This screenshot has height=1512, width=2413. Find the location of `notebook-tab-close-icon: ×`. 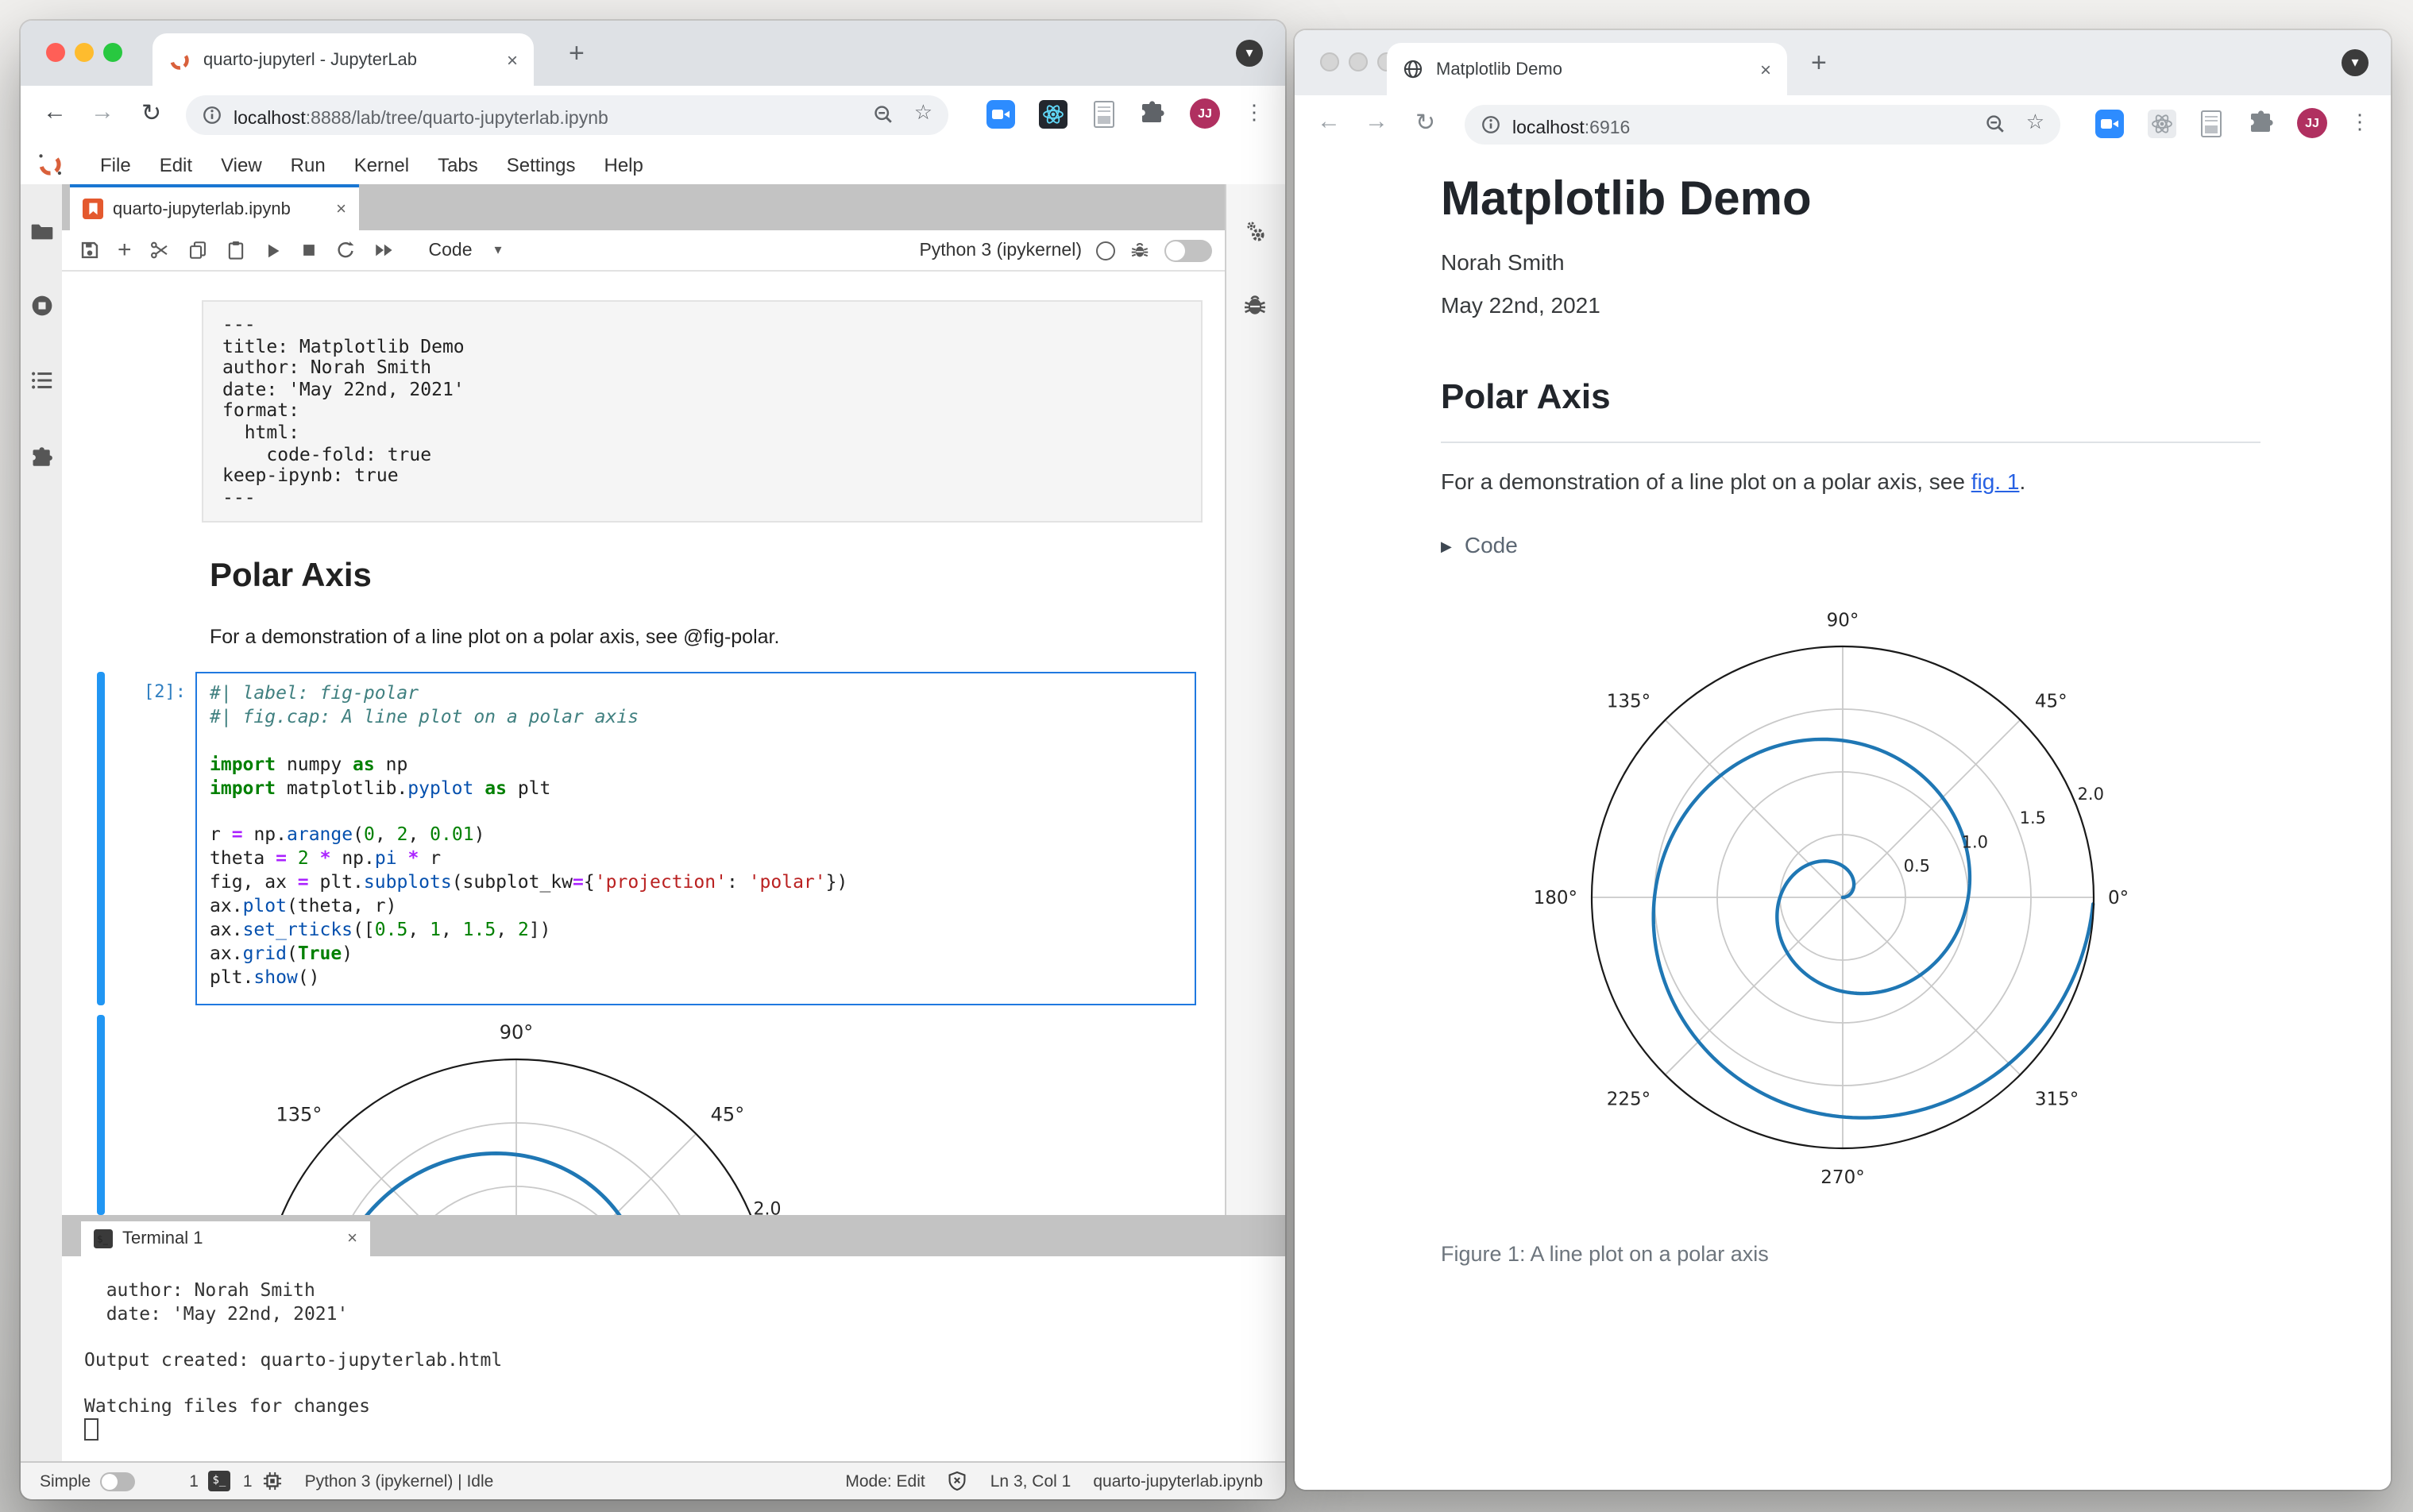

notebook-tab-close-icon: × is located at coordinates (341, 208).